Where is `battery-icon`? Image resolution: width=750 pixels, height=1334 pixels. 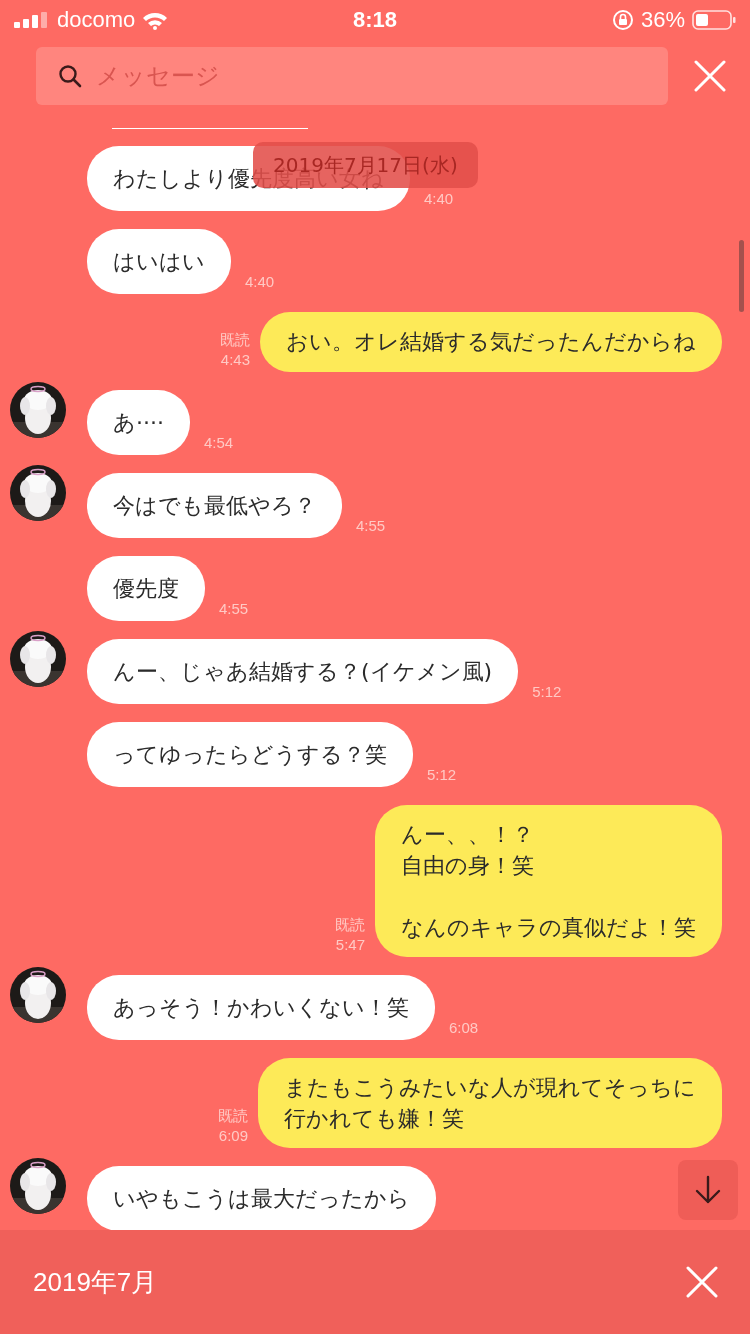
battery-icon is located at coordinates (714, 20).